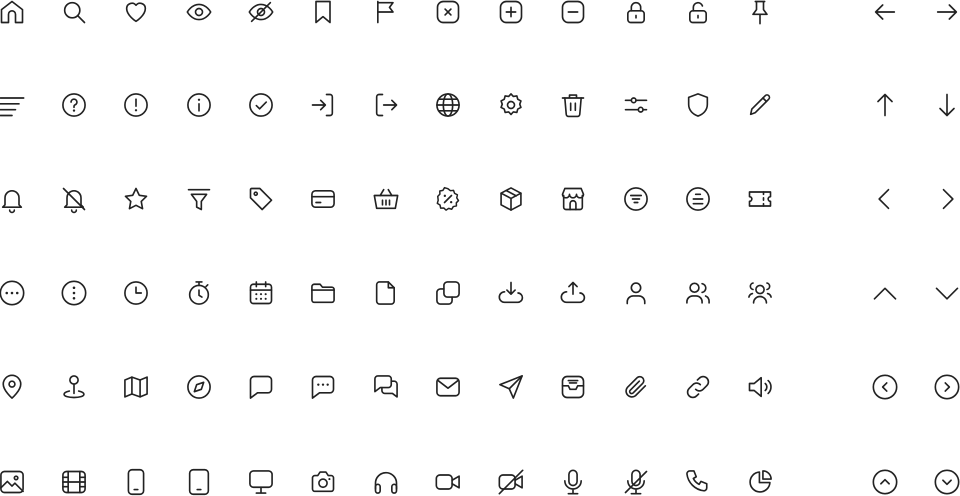  Describe the element at coordinates (13, 482) in the screenshot. I see `image-icon` at that location.